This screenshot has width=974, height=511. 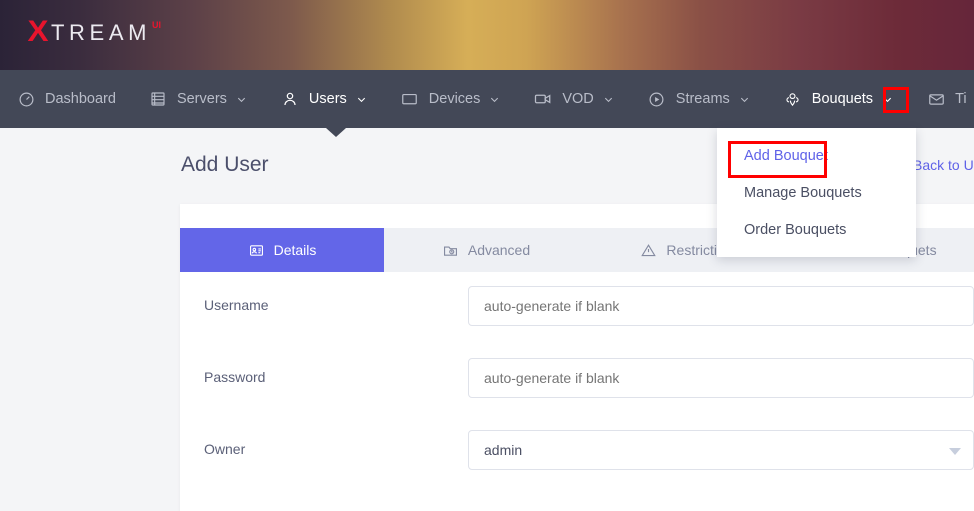 I want to click on nav-item-users: Users, so click(x=324, y=99).